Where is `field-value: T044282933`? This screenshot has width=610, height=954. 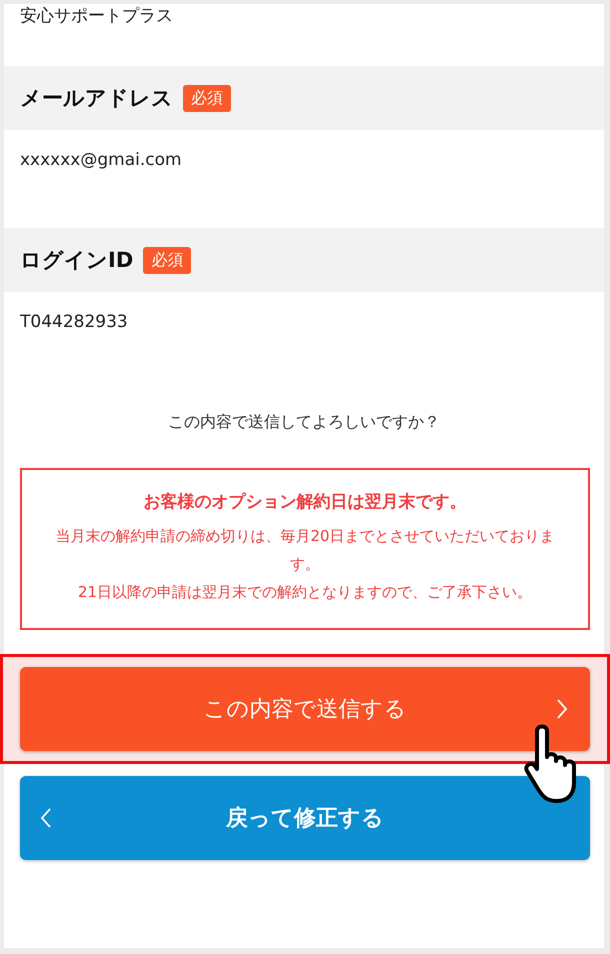 field-value: T044282933 is located at coordinates (74, 322).